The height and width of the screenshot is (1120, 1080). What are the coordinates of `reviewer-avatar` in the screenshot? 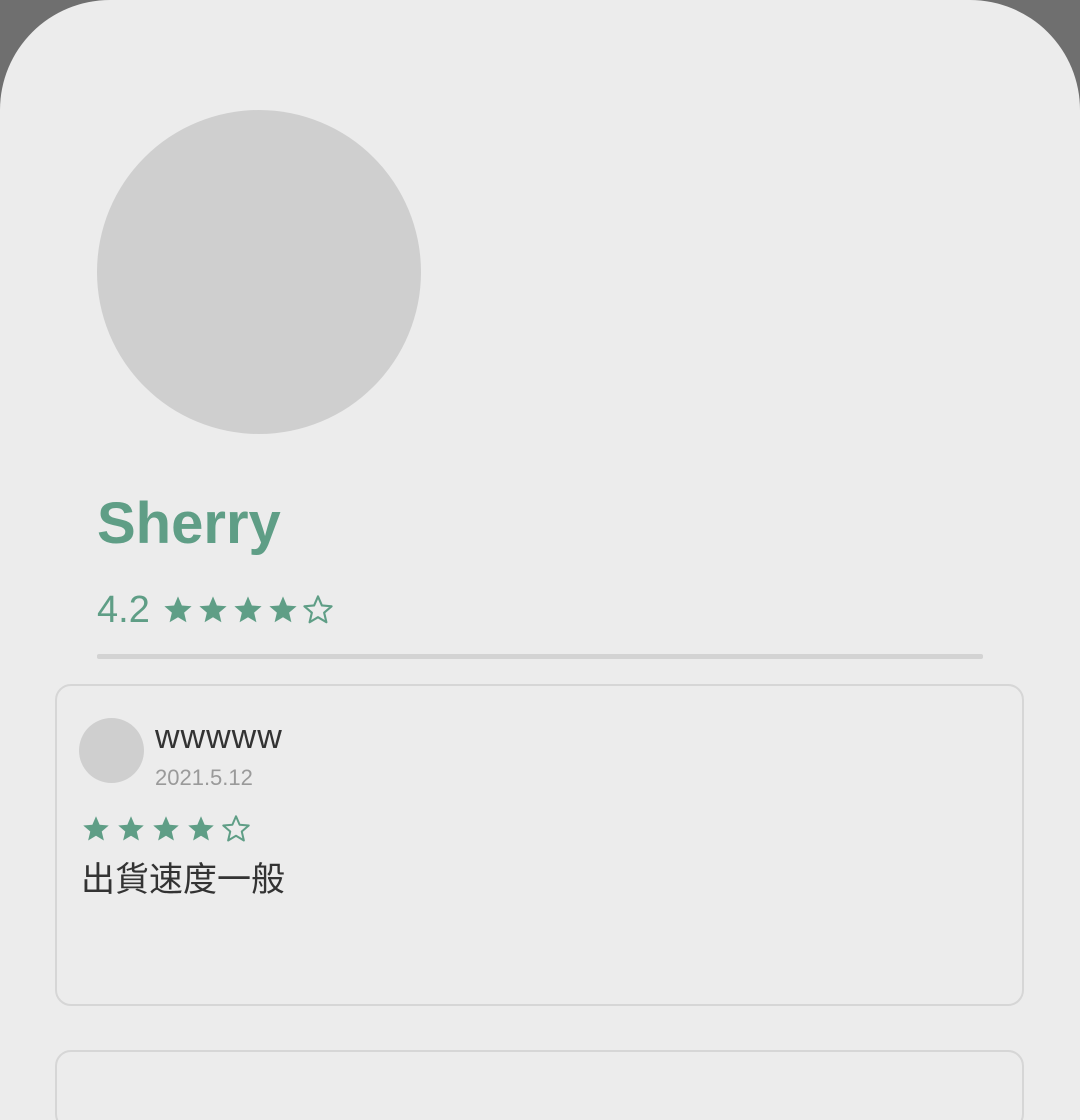 It's located at (111, 750).